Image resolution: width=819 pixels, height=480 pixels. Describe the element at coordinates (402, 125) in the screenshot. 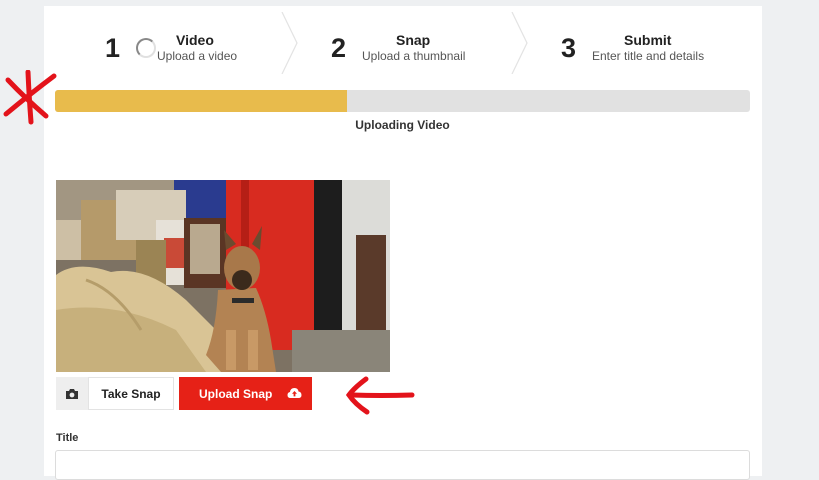

I see `upload-status: Uploading Video` at that location.